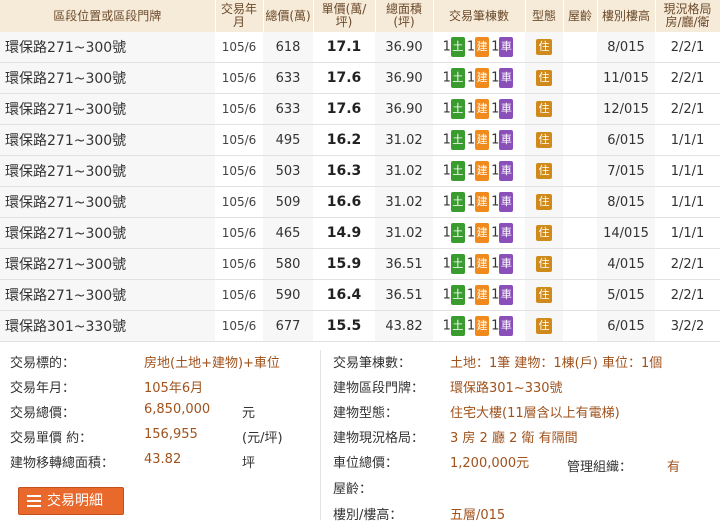 This screenshot has width=720, height=524. What do you see at coordinates (288, 171) in the screenshot?
I see `cell-total: 503` at bounding box center [288, 171].